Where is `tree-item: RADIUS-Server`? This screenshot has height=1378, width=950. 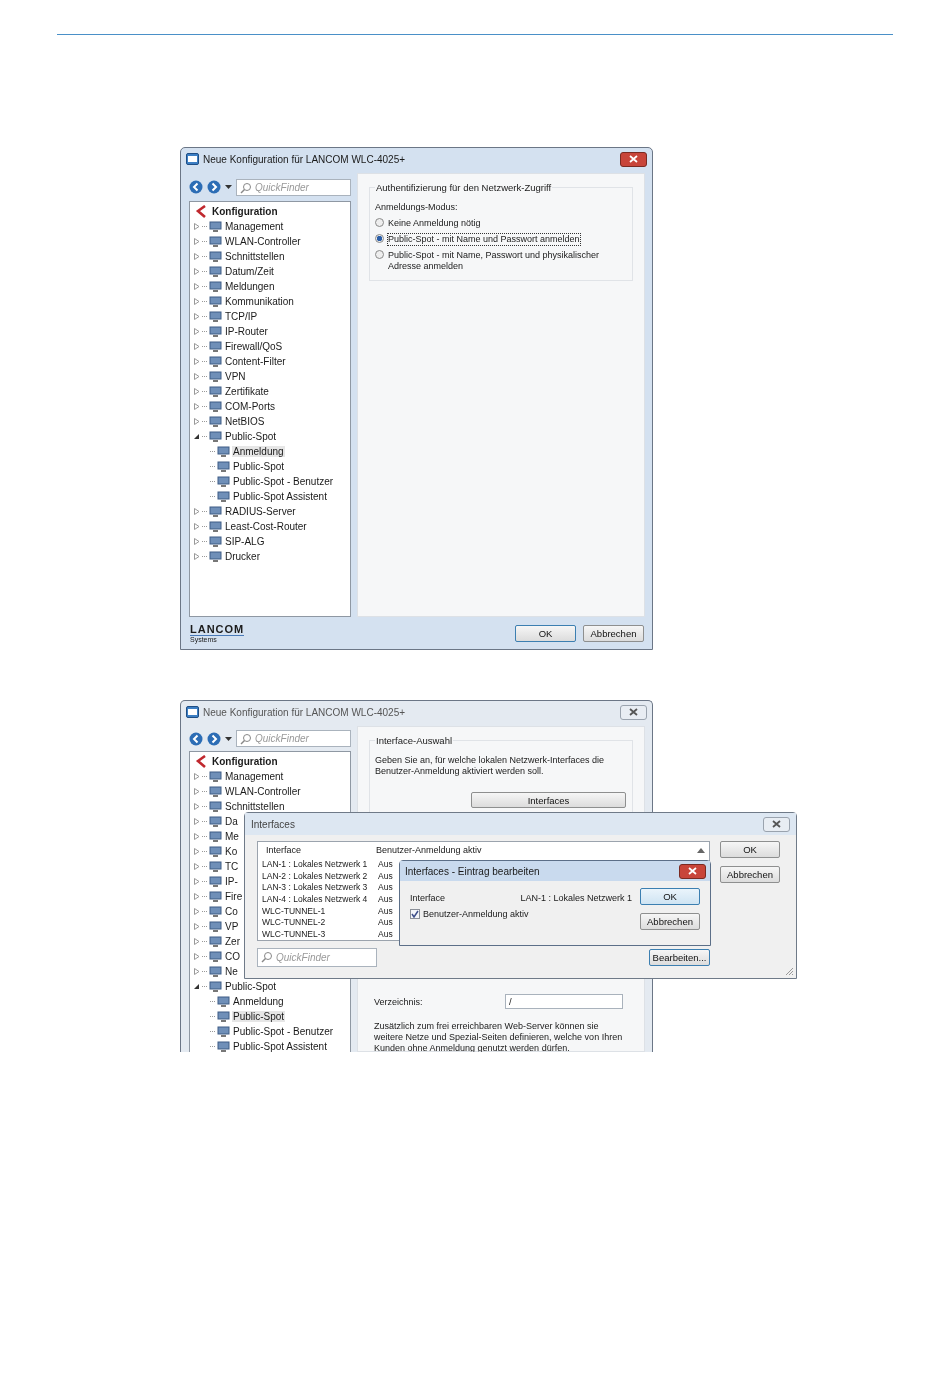 tree-item: RADIUS-Server is located at coordinates (260, 511).